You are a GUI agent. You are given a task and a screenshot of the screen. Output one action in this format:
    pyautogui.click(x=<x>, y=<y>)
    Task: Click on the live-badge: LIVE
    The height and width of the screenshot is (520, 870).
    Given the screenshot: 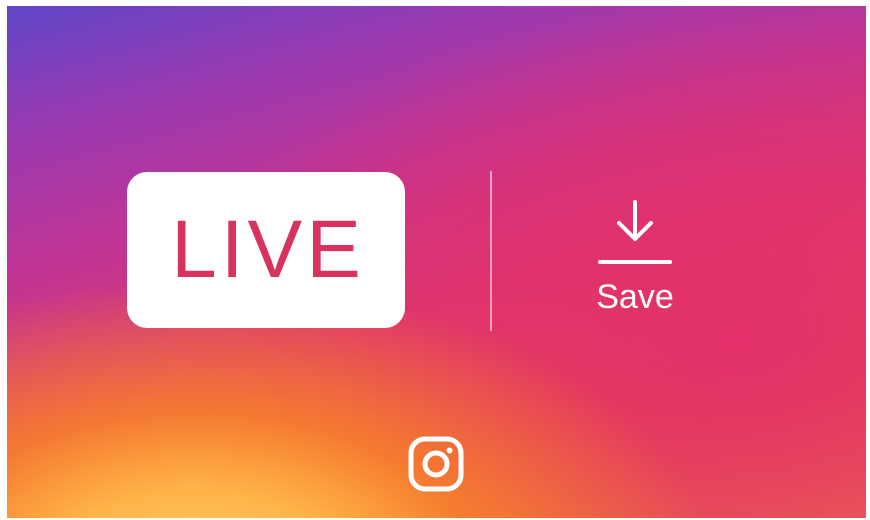 What is the action you would take?
    pyautogui.click(x=266, y=250)
    